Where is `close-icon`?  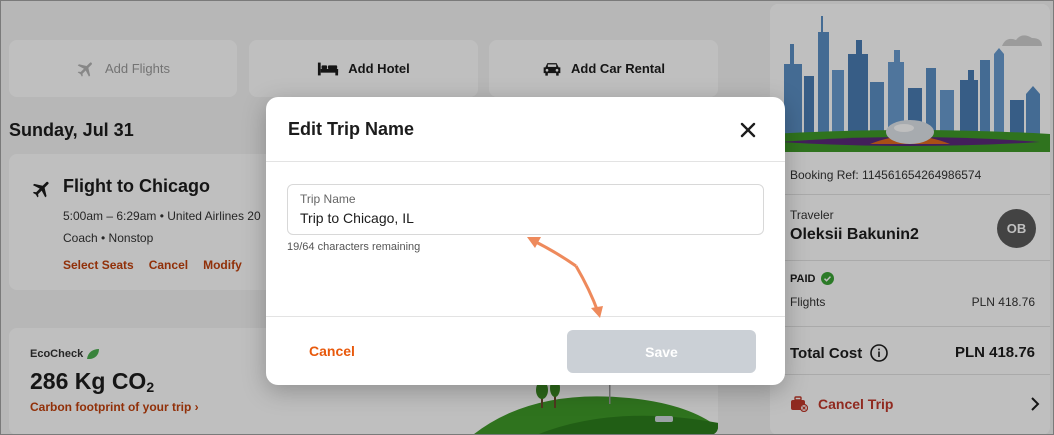
close-icon is located at coordinates (748, 130).